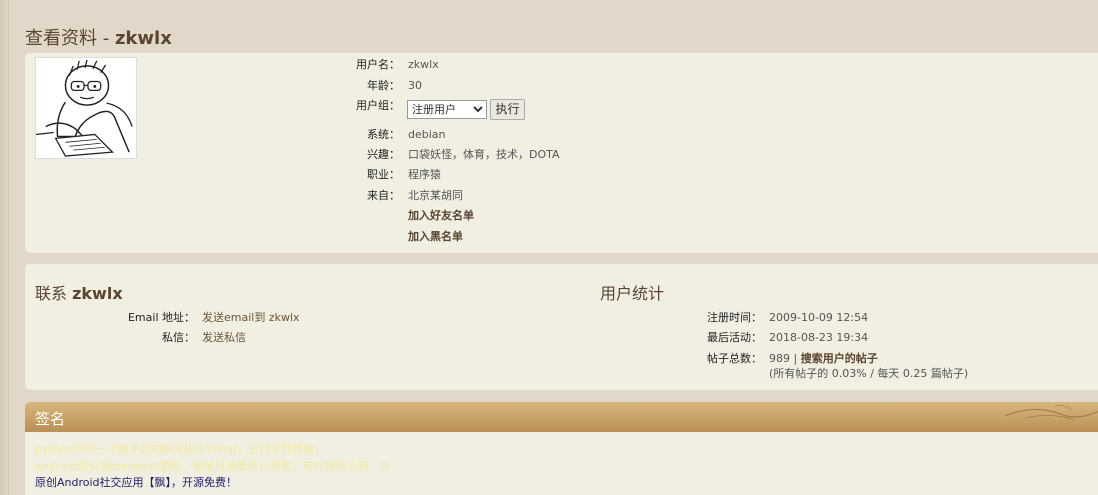 The height and width of the screenshot is (495, 1098). I want to click on post-count-detail: (所有帖子的 0.03% / 每天 0.25 篇帖子), so click(869, 373).